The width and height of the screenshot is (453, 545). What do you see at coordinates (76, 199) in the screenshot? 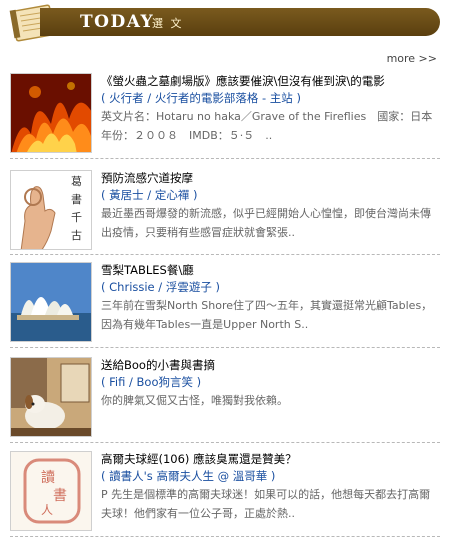
I see `calligraphy-char: 書` at bounding box center [76, 199].